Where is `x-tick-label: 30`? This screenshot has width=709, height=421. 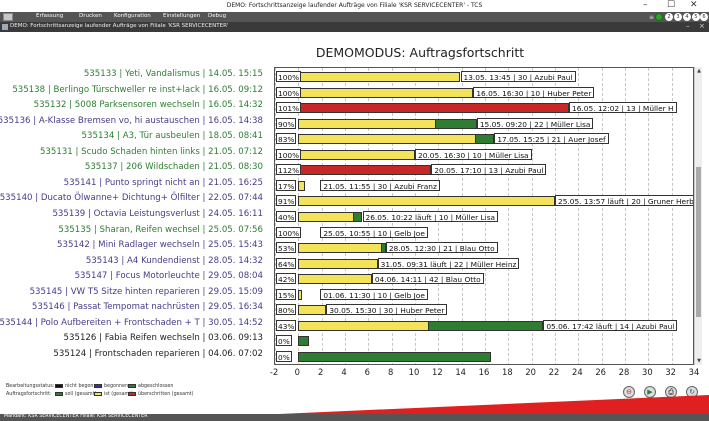 x-tick-label: 30 is located at coordinates (647, 372).